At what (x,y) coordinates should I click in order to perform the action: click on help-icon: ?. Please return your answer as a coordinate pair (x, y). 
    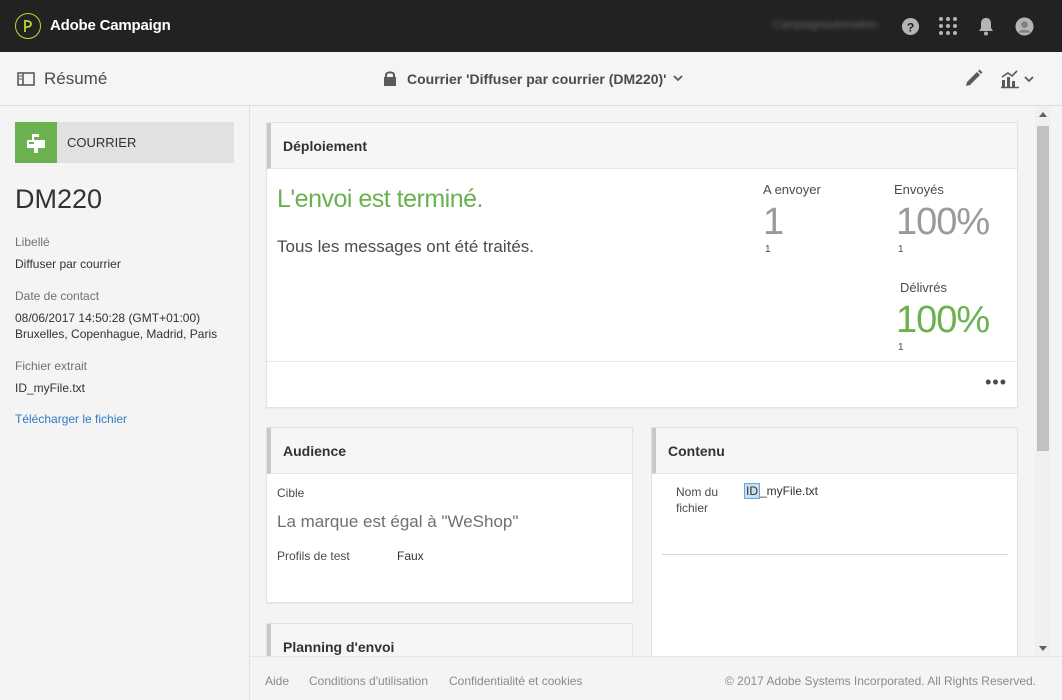
    Looking at the image, I should click on (910, 26).